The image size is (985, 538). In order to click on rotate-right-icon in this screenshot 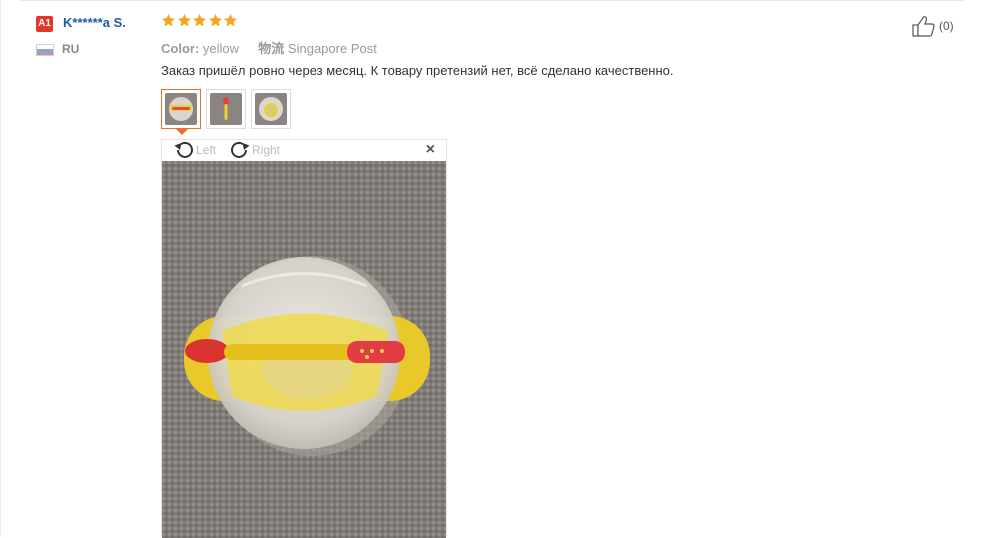, I will do `click(240, 149)`.